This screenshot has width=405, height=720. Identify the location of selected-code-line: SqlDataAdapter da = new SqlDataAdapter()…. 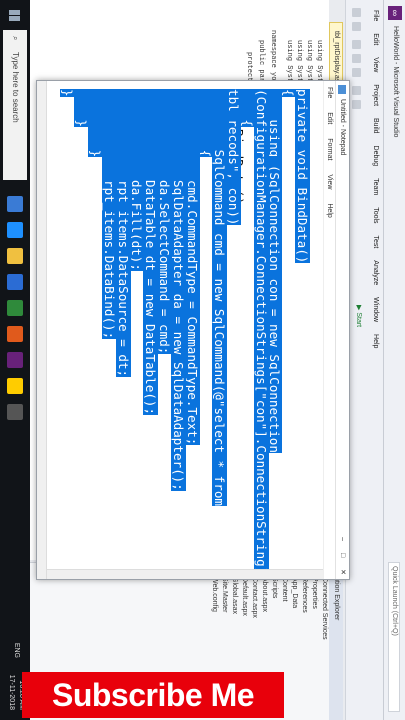
(178, 290).